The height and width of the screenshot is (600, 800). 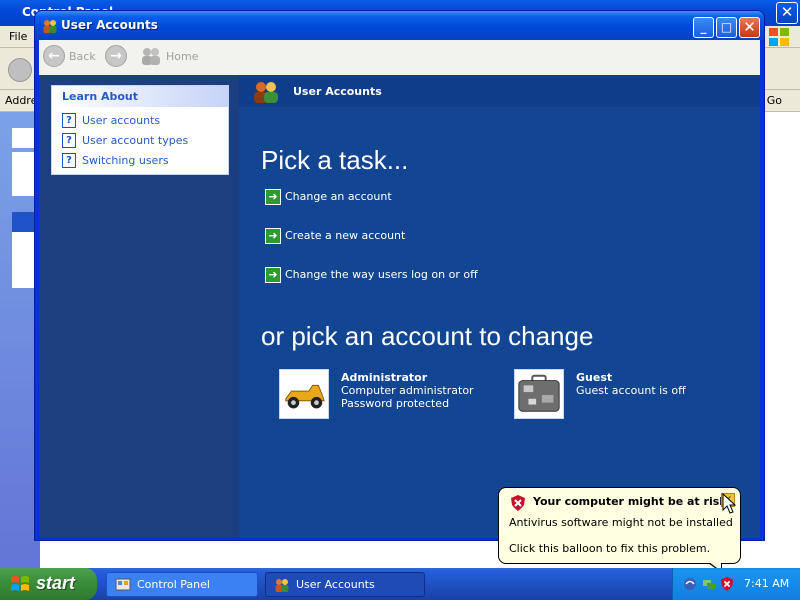 What do you see at coordinates (774, 100) in the screenshot?
I see `go-button: Go` at bounding box center [774, 100].